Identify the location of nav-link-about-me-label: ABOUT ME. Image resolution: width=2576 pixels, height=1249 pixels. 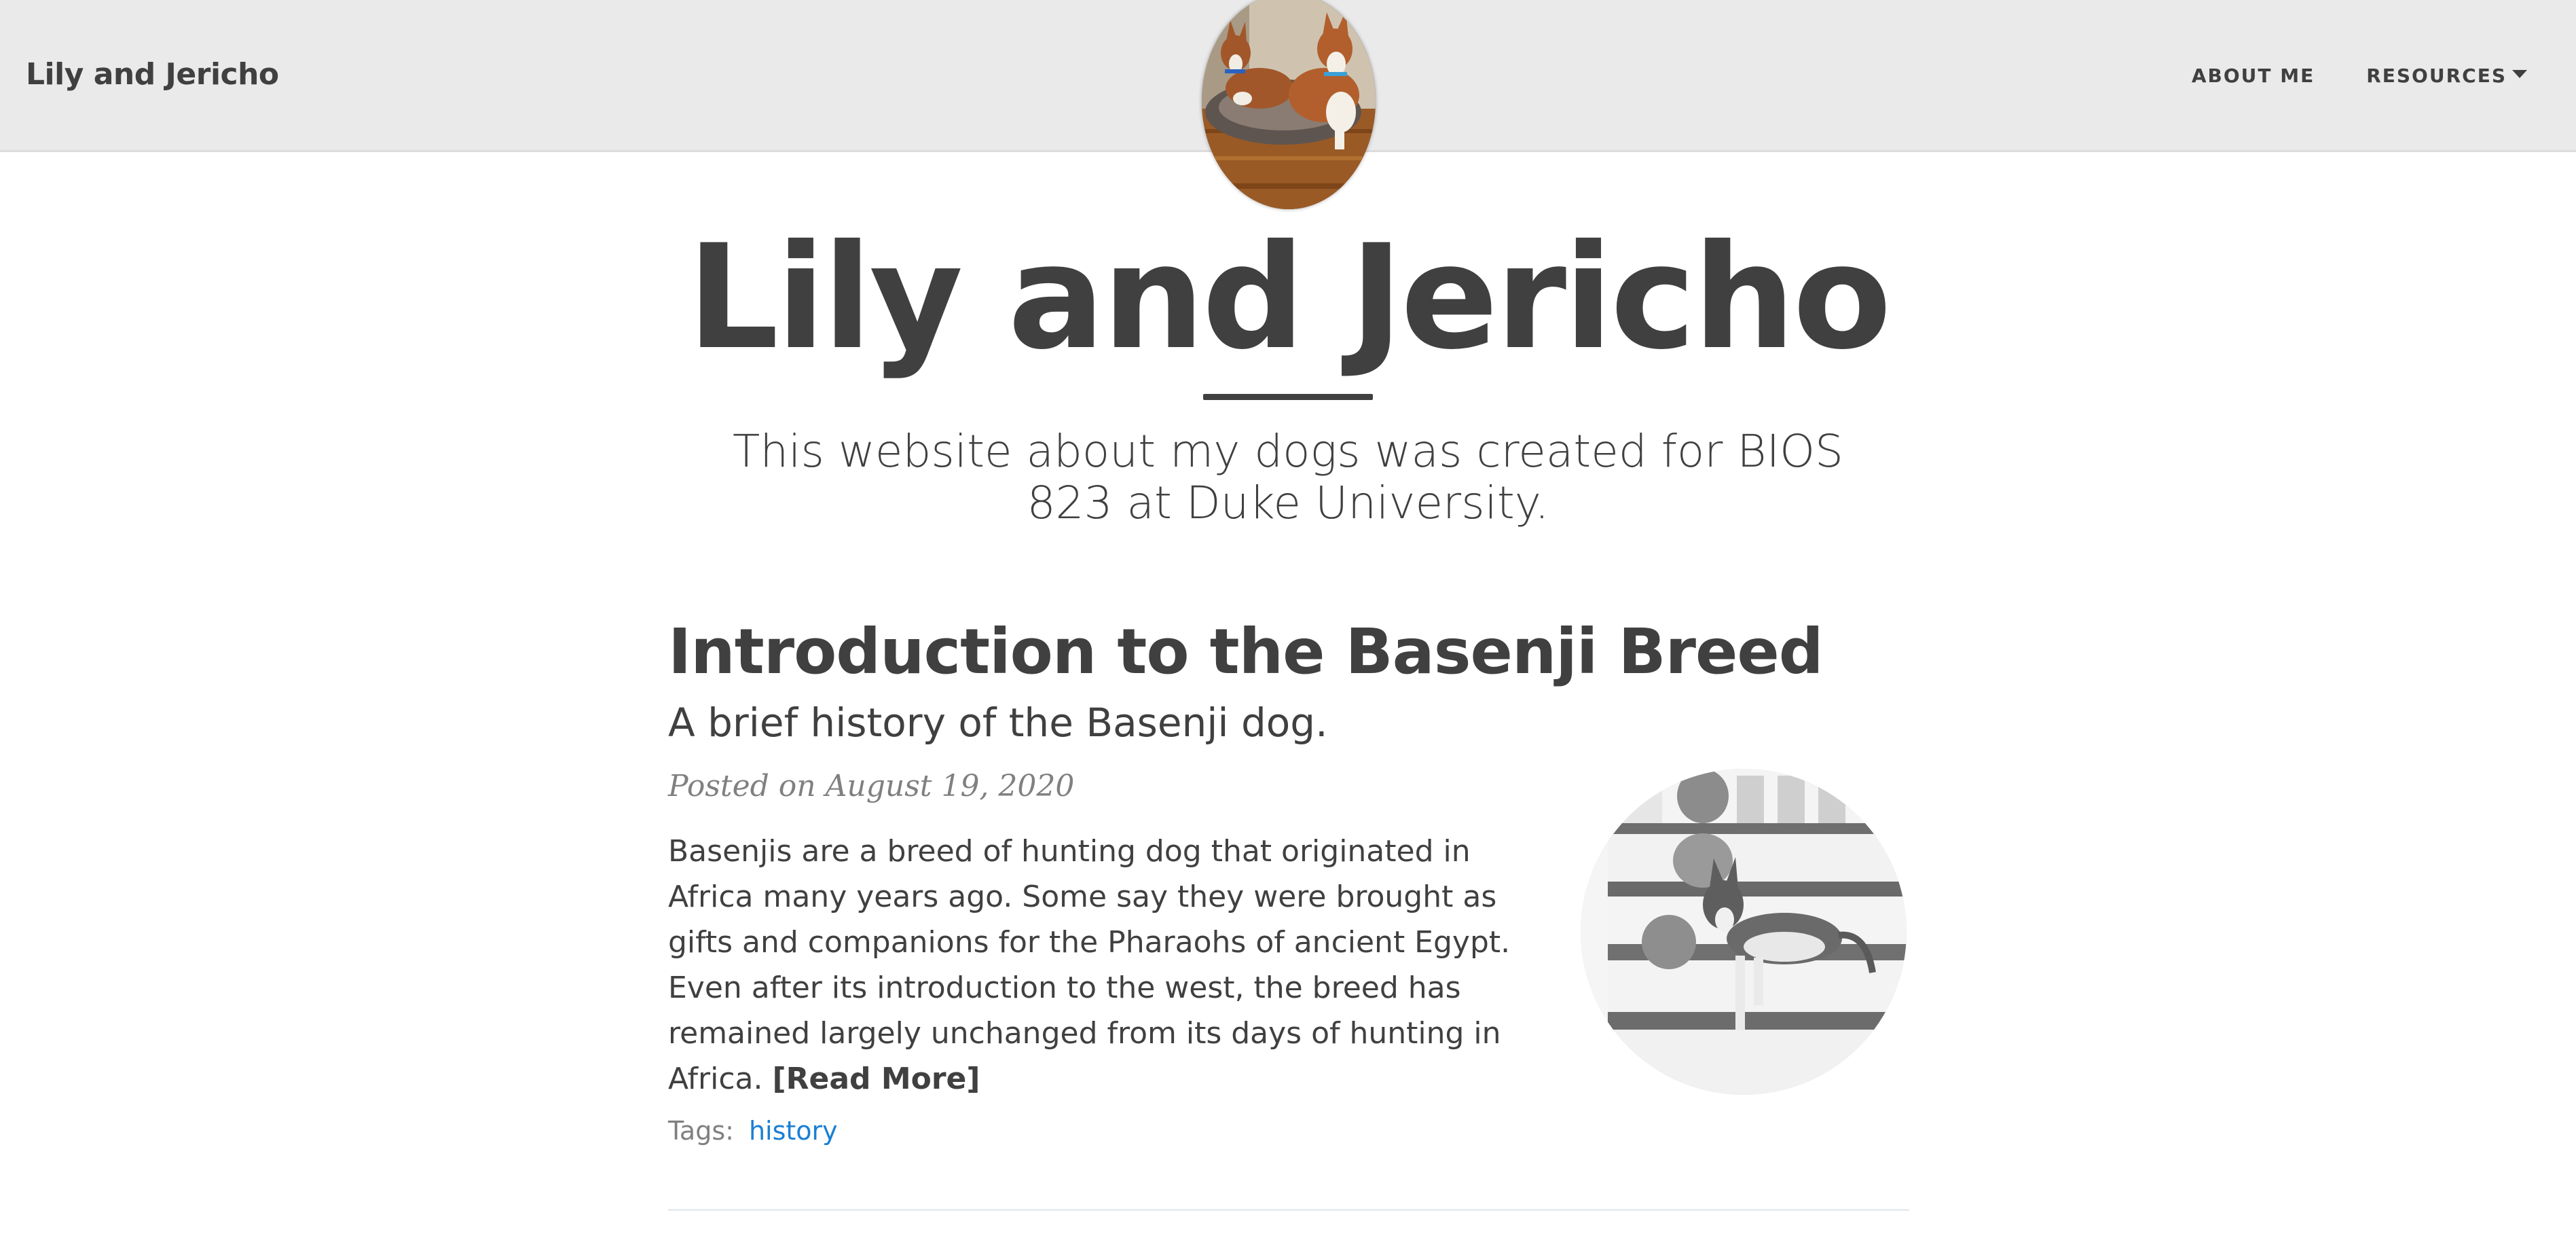
(2253, 76).